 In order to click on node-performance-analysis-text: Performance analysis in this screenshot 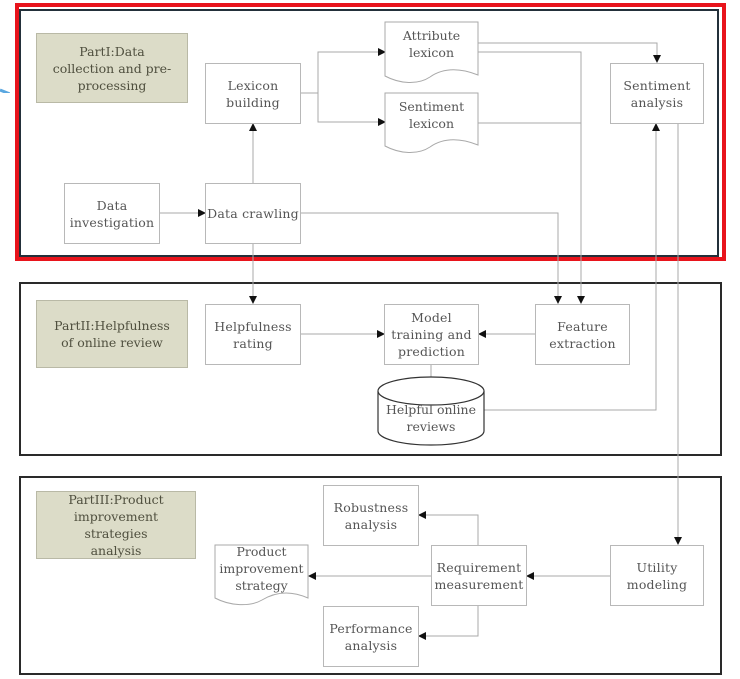, I will do `click(371, 636)`.